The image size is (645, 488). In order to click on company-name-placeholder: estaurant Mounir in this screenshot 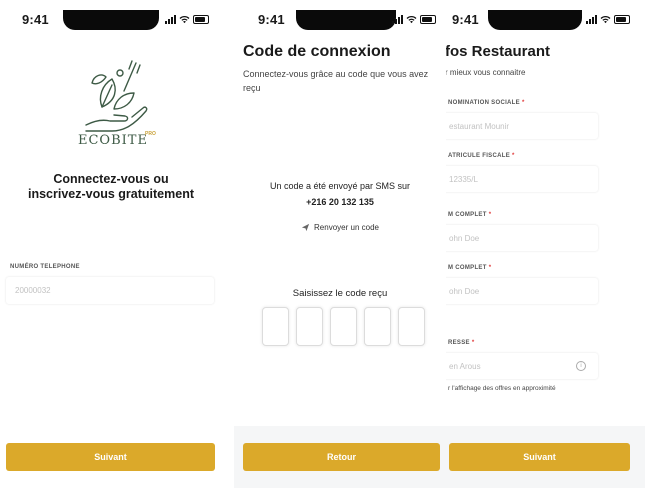, I will do `click(479, 126)`.